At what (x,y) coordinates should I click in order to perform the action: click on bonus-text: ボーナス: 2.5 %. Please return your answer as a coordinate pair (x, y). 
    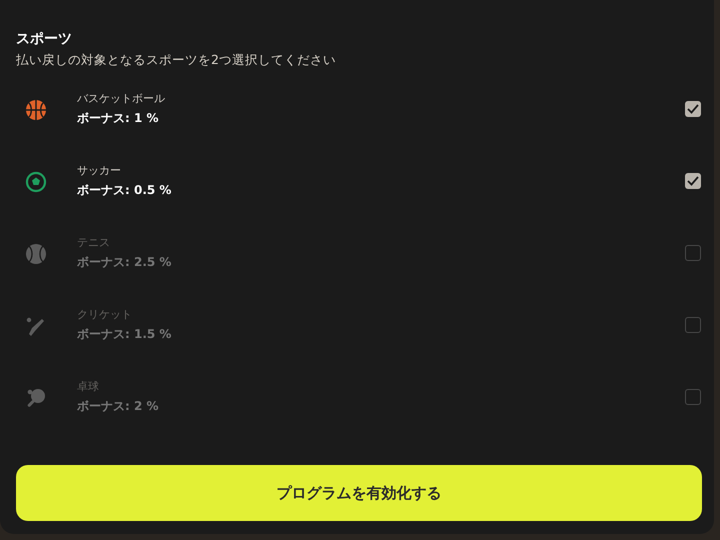
    Looking at the image, I should click on (124, 262).